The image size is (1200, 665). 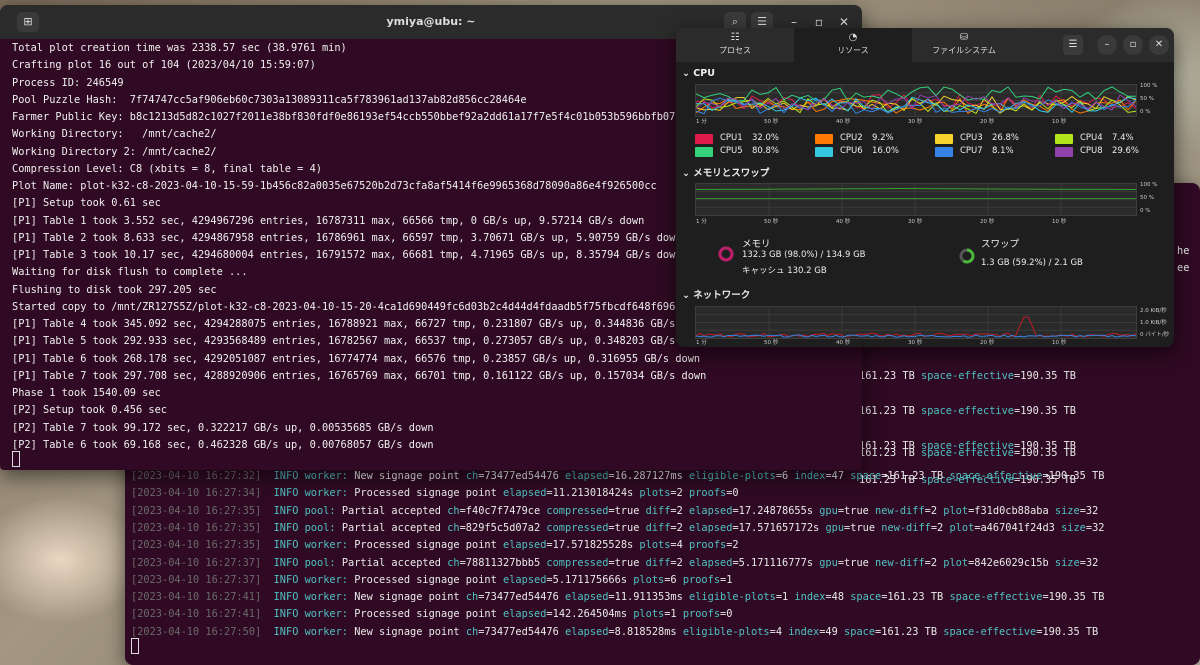 What do you see at coordinates (1147, 99) in the screenshot?
I see `axis-label: 50 %` at bounding box center [1147, 99].